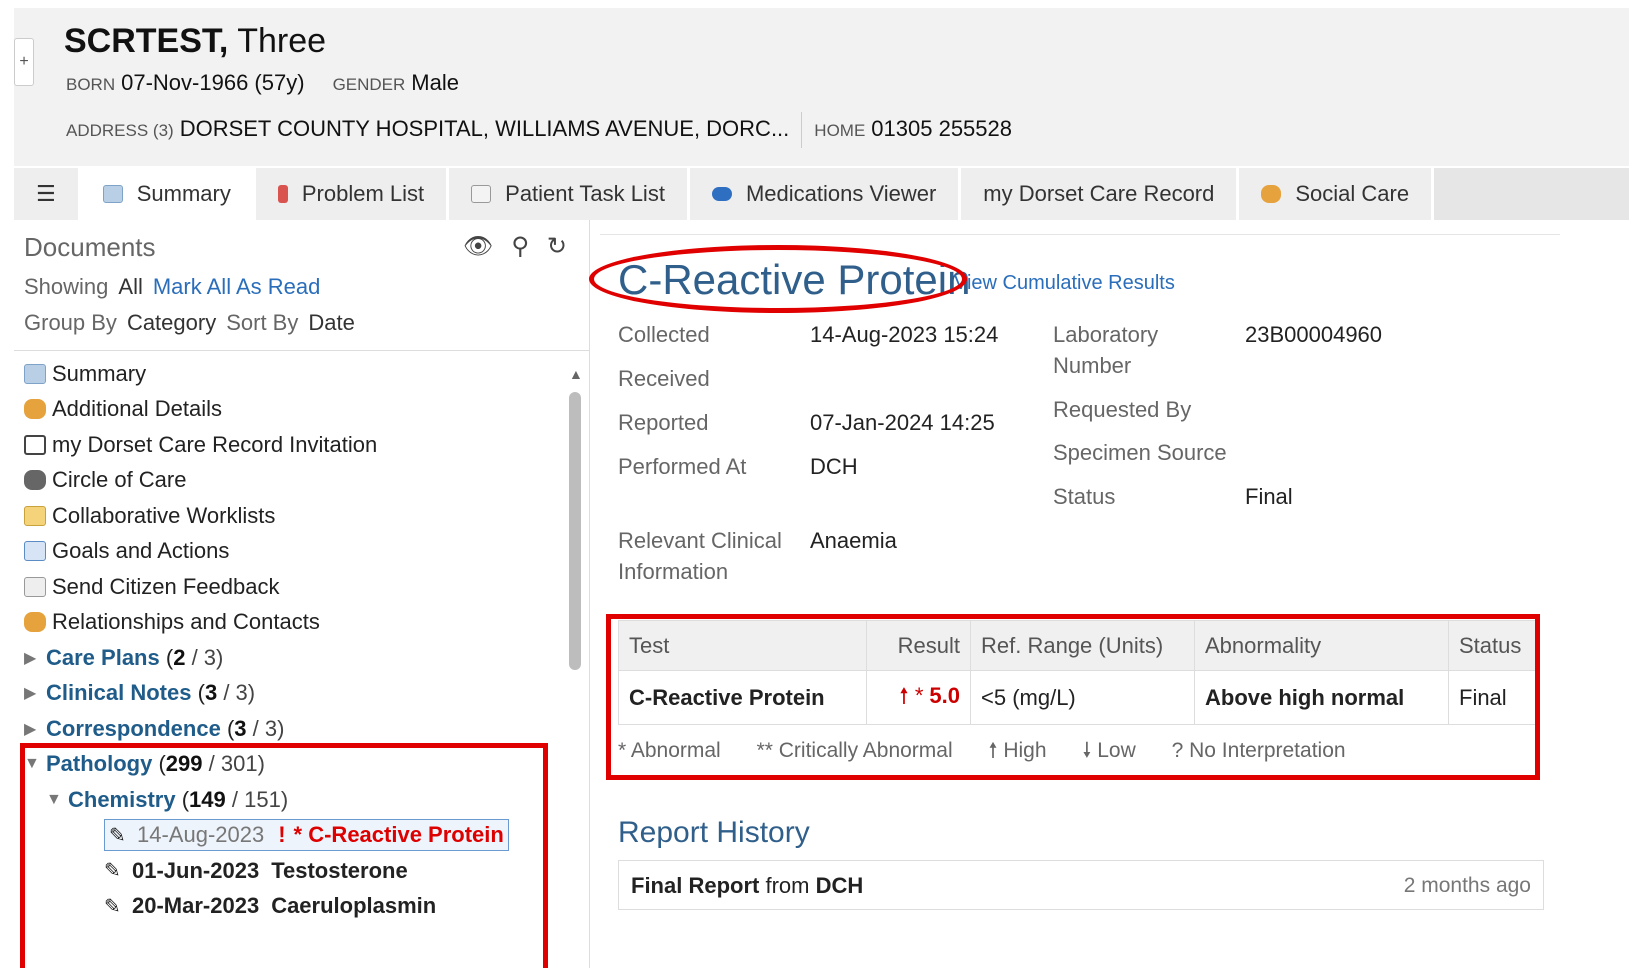 Image resolution: width=1629 pixels, height=968 pixels. What do you see at coordinates (575, 531) in the screenshot?
I see `scroll-thumb` at bounding box center [575, 531].